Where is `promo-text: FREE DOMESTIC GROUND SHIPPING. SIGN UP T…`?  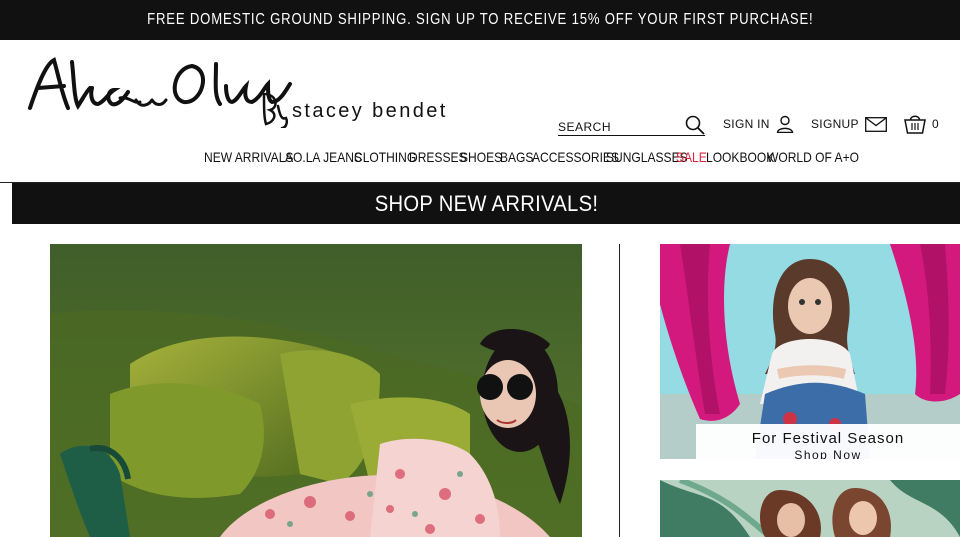
promo-text: FREE DOMESTIC GROUND SHIPPING. SIGN UP T… is located at coordinates (480, 19).